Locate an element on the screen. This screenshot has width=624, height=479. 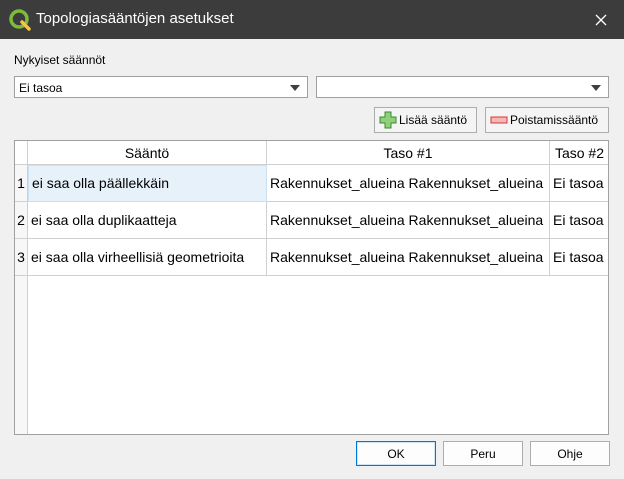
remove-icon is located at coordinates (499, 120).